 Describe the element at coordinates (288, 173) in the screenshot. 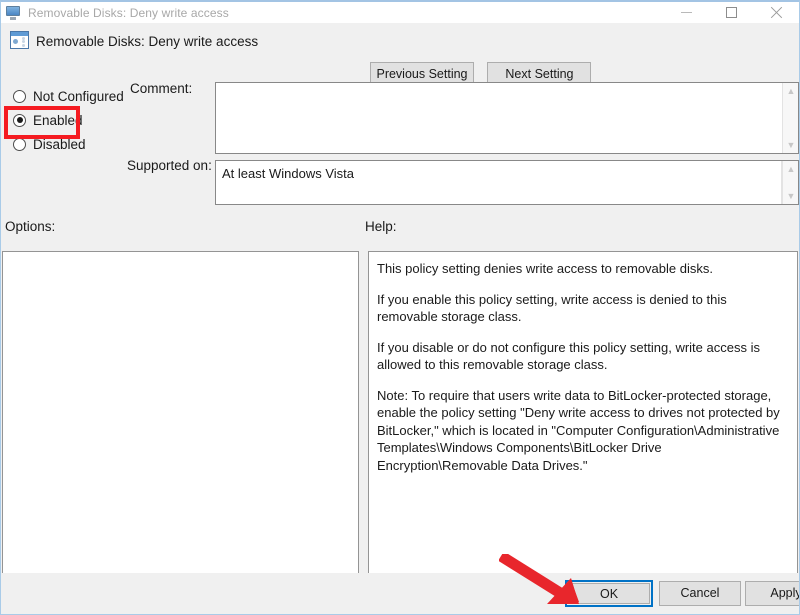

I see `supported-on-value: At least Windows Vista` at that location.